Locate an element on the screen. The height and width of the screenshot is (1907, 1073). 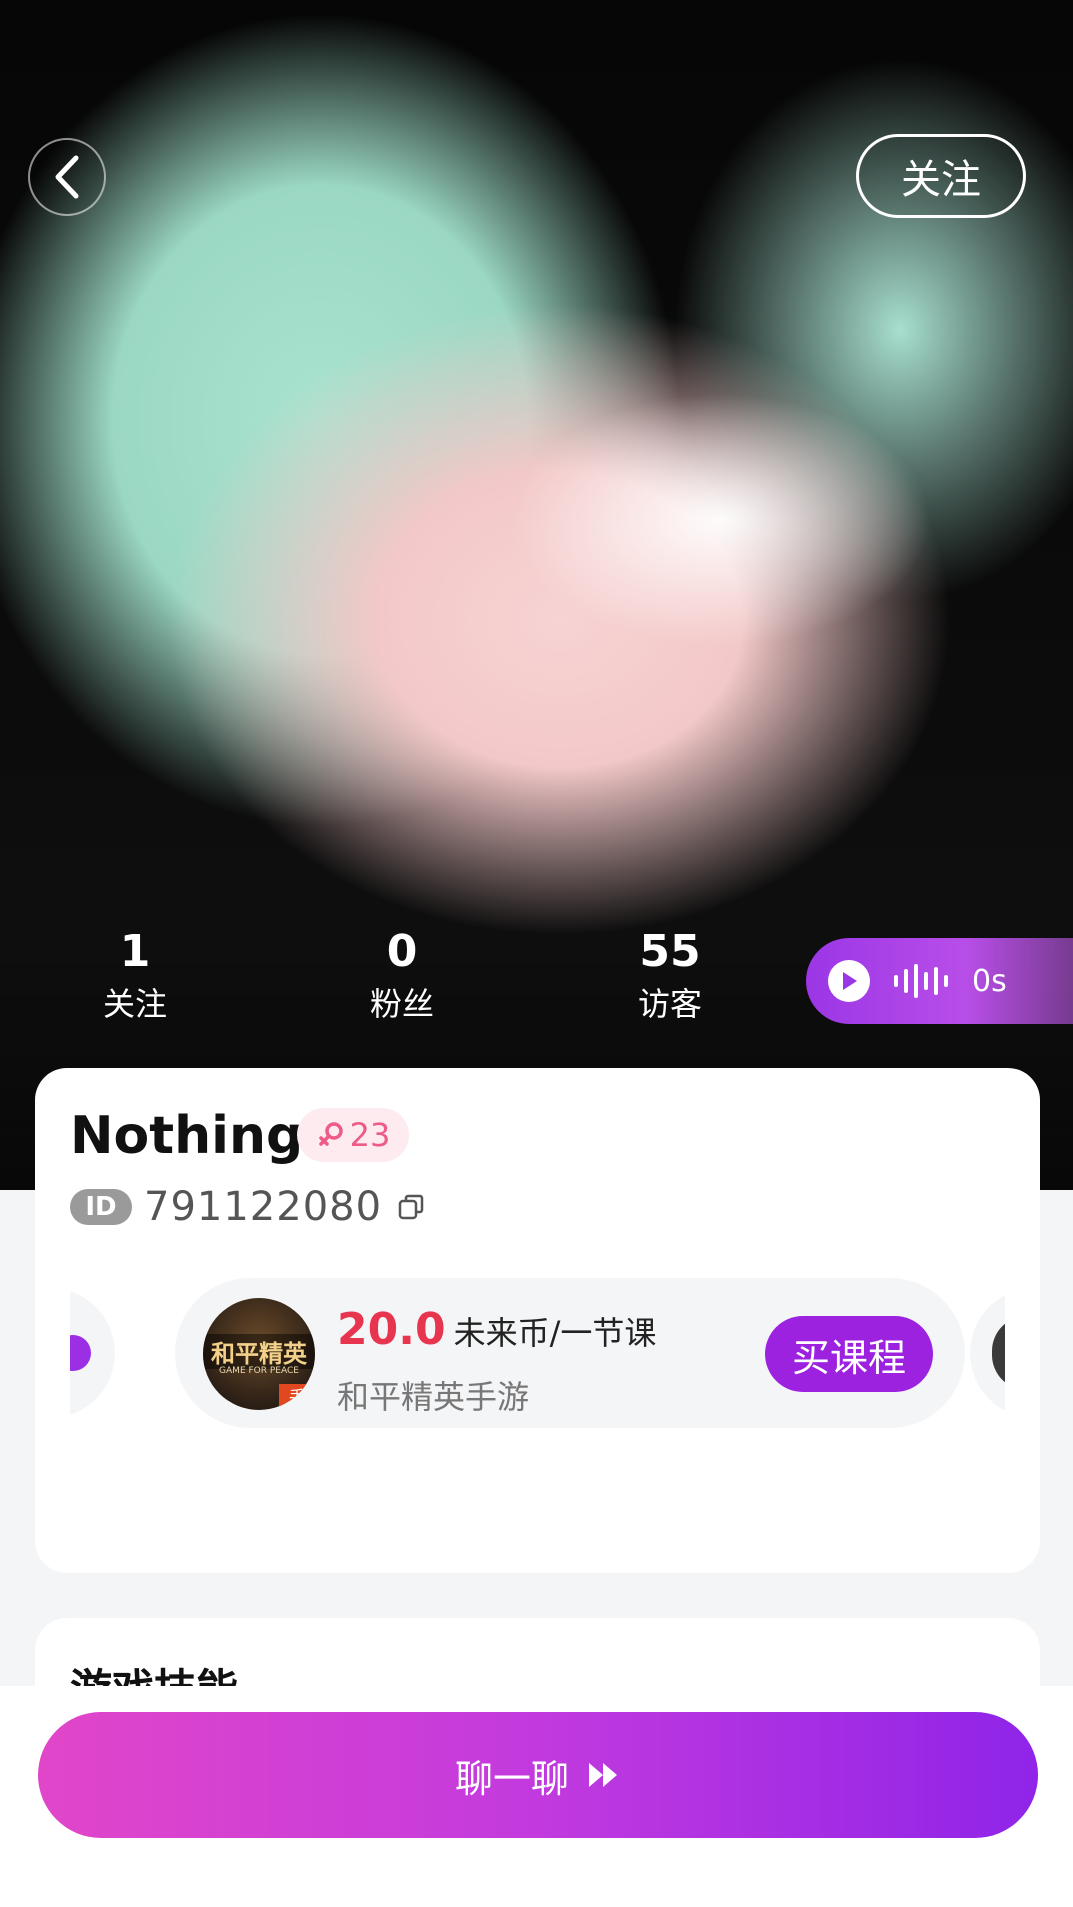
course-card-prev is located at coordinates (92, 1353).